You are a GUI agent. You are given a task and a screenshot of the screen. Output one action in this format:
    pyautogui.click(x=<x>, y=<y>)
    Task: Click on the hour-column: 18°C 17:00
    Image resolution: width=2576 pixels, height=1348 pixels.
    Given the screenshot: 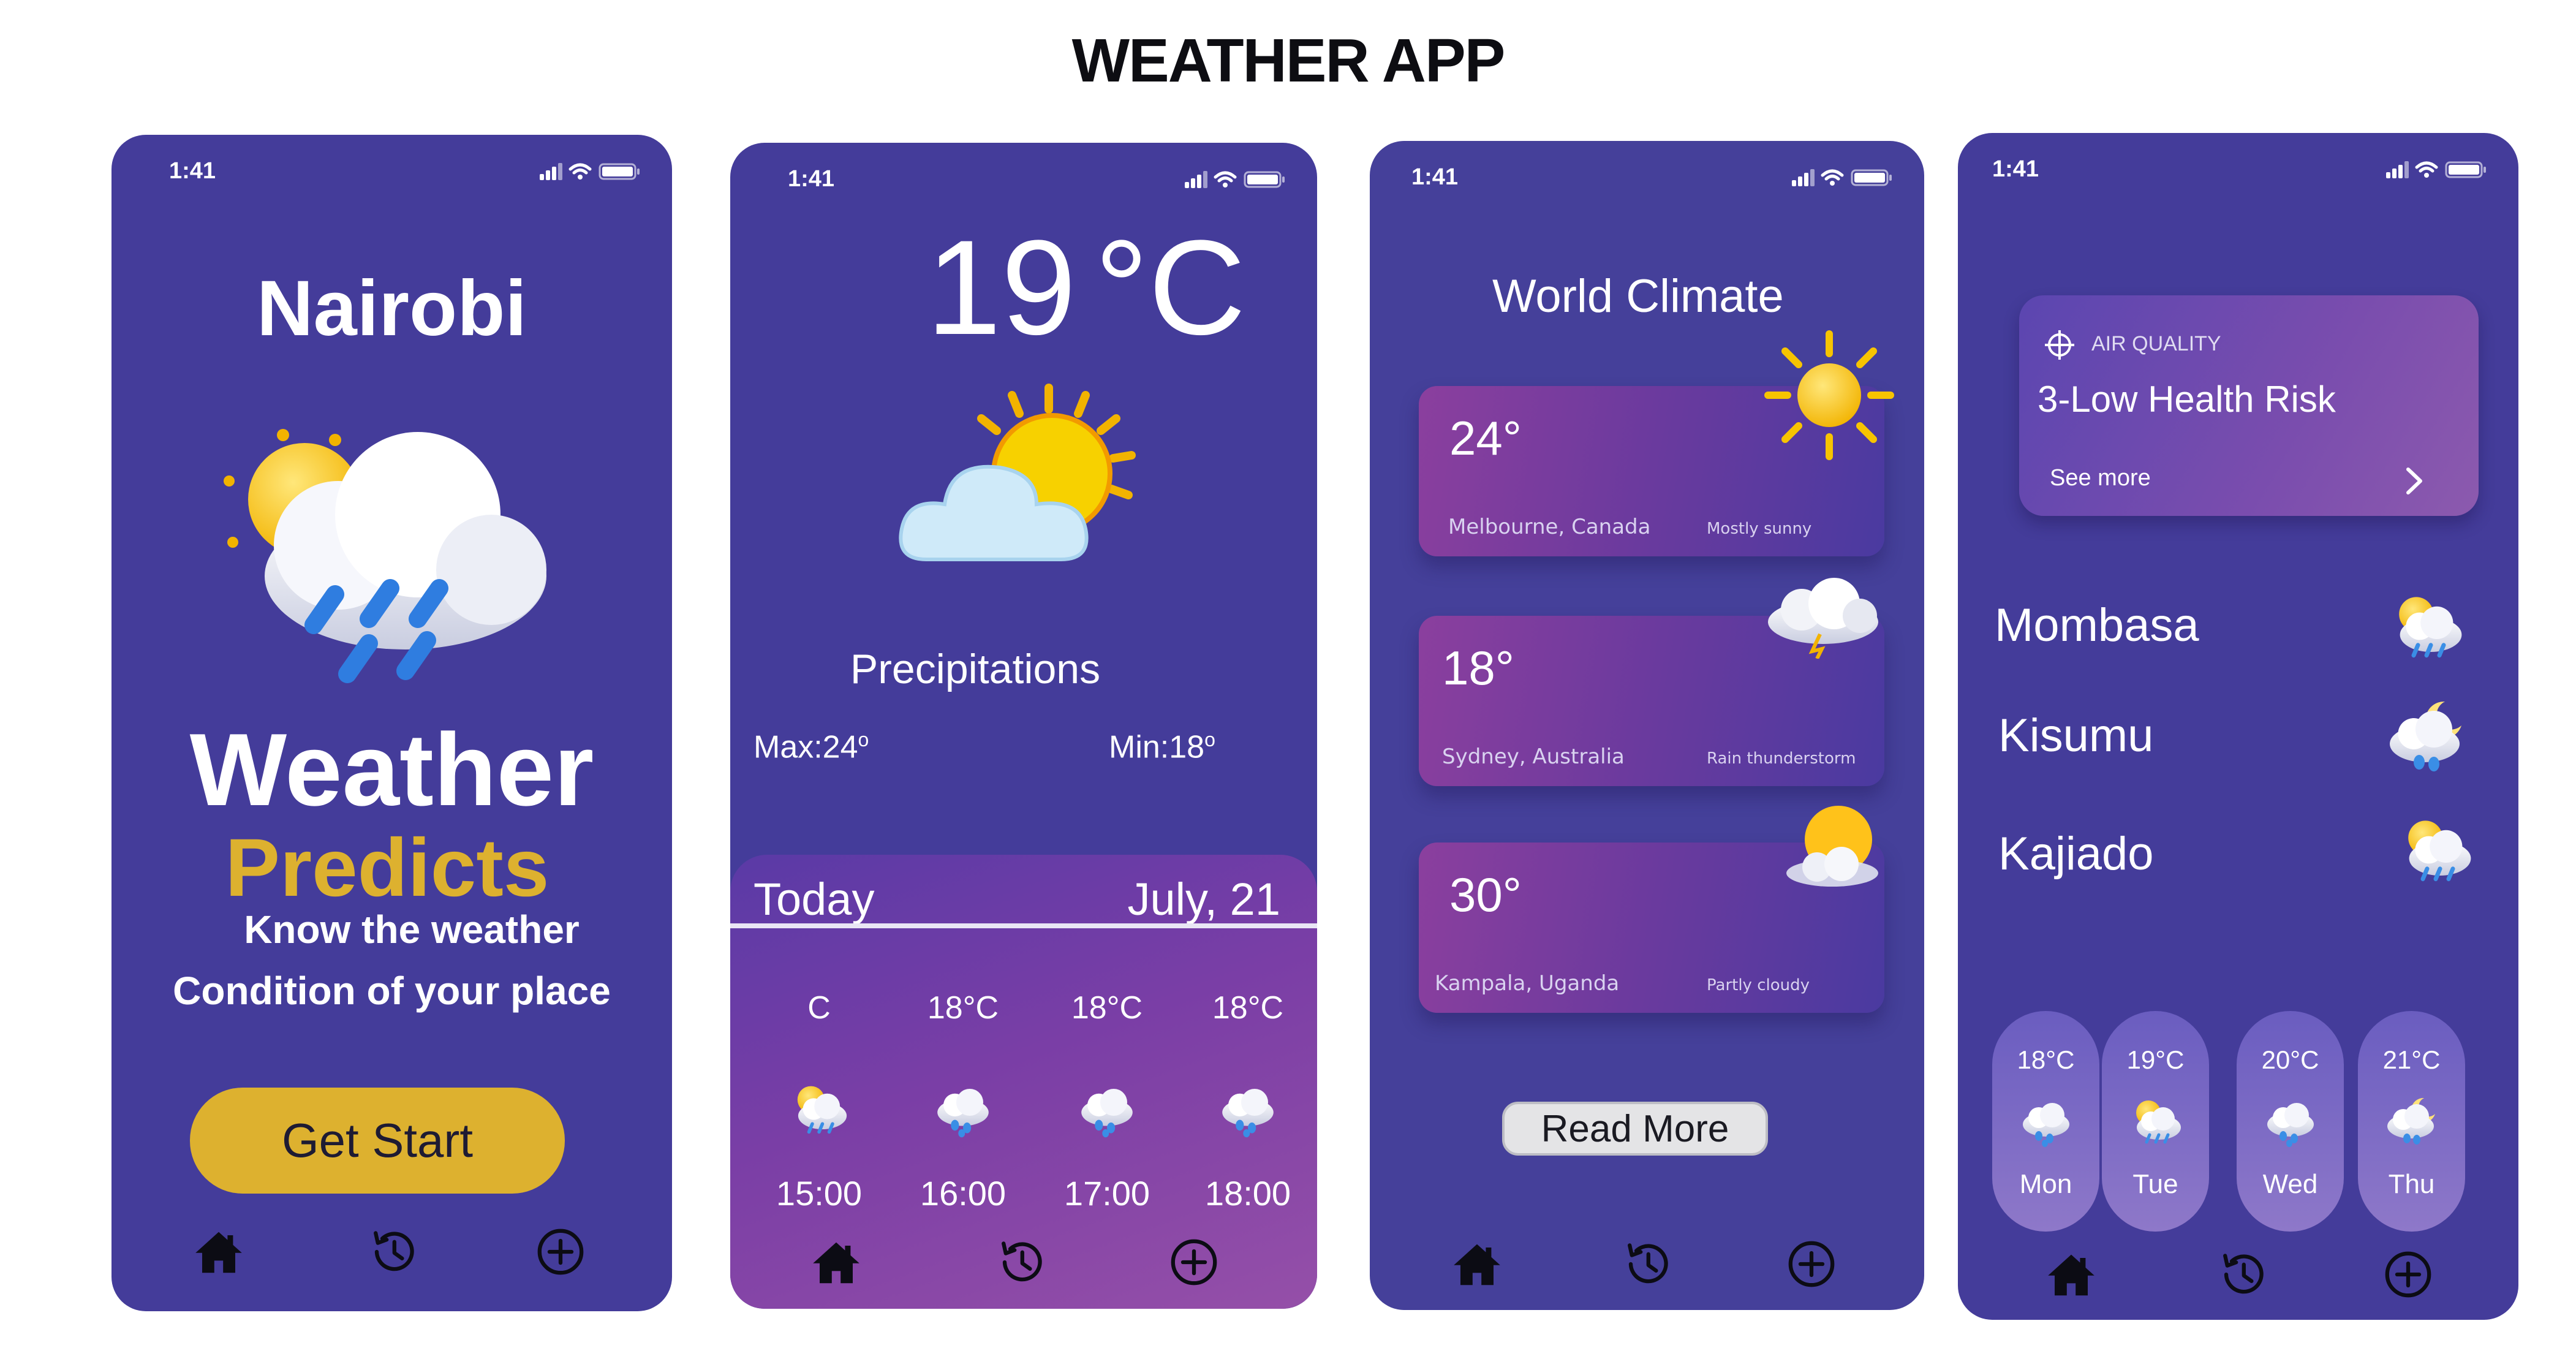 What is the action you would take?
    pyautogui.click(x=1107, y=1101)
    